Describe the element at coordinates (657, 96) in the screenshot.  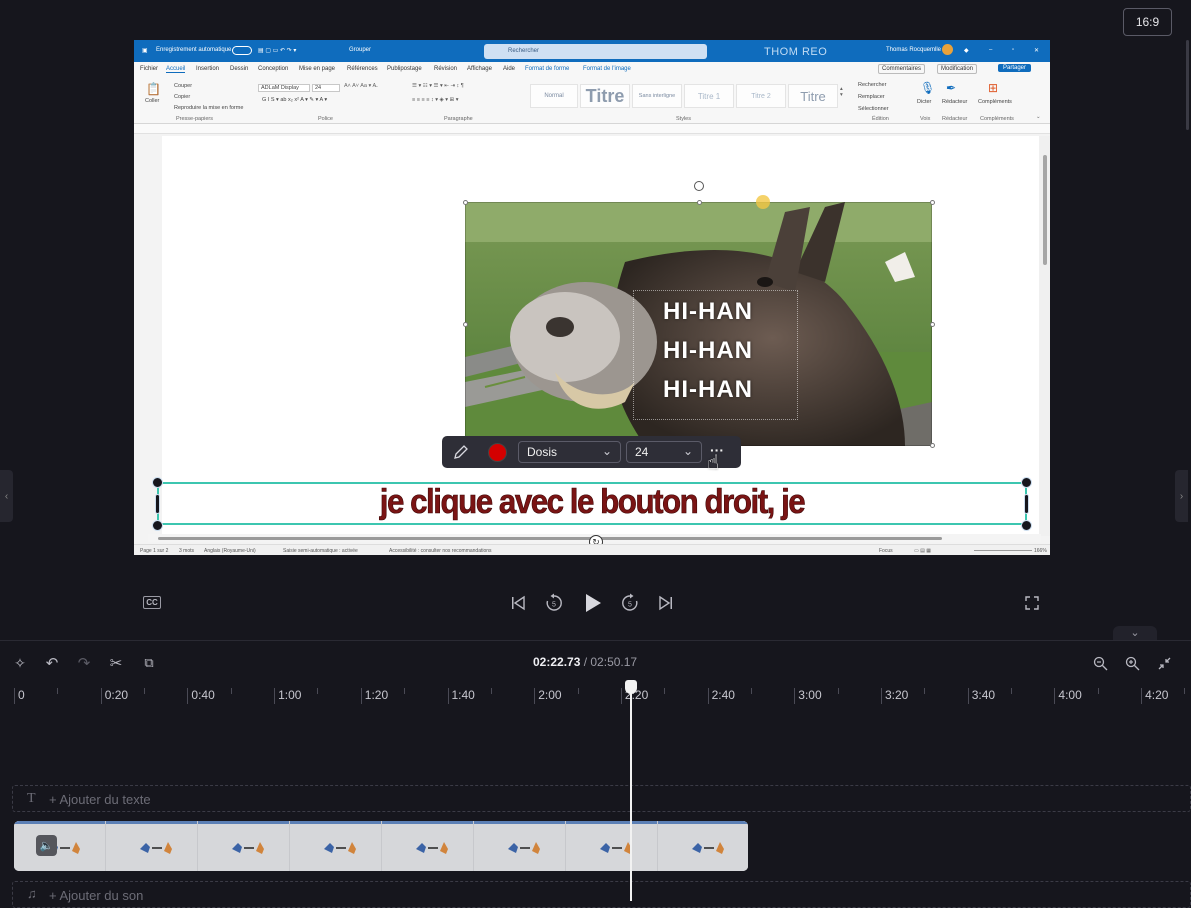
I see `style-sans-interligne: Sans interligne` at that location.